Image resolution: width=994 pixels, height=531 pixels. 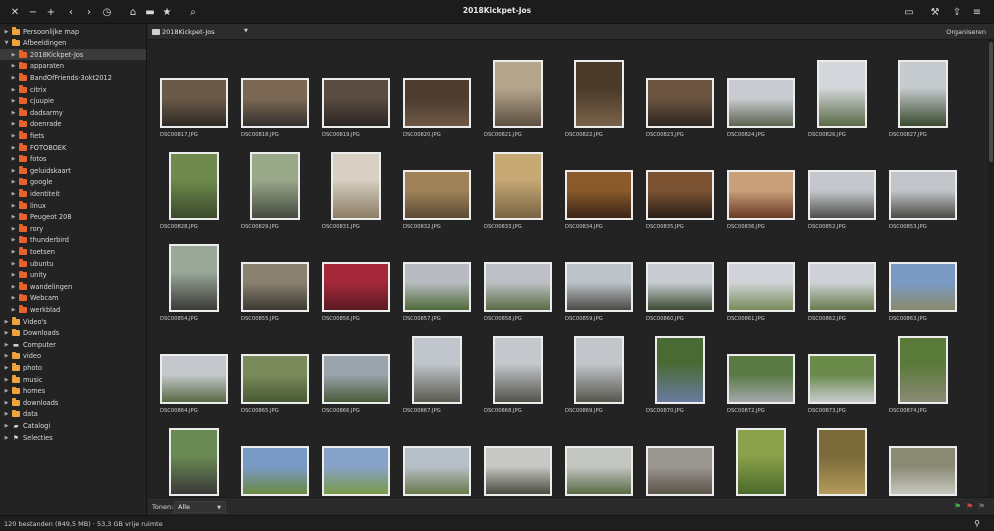 I want to click on flag-reject-icon: ⚑, so click(x=970, y=507).